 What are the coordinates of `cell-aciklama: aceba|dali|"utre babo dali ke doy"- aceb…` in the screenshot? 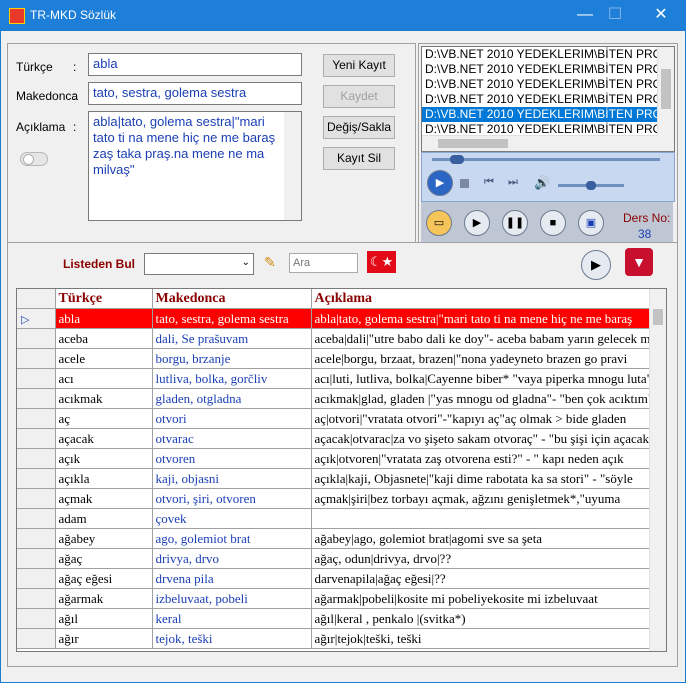 It's located at (481, 338).